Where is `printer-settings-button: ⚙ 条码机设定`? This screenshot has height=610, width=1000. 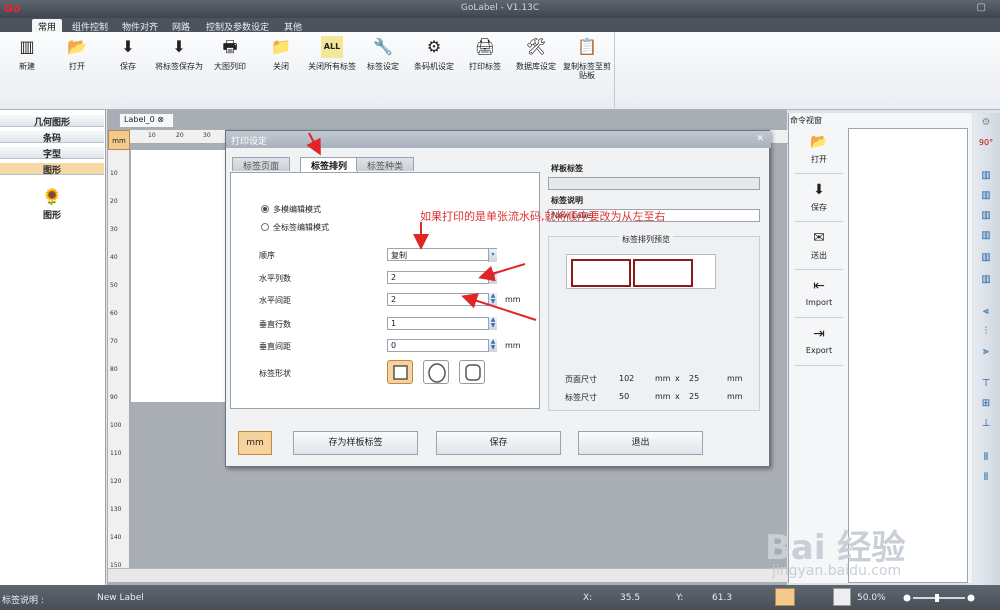
printer-settings-button: ⚙ 条码机设定 is located at coordinates (434, 68).